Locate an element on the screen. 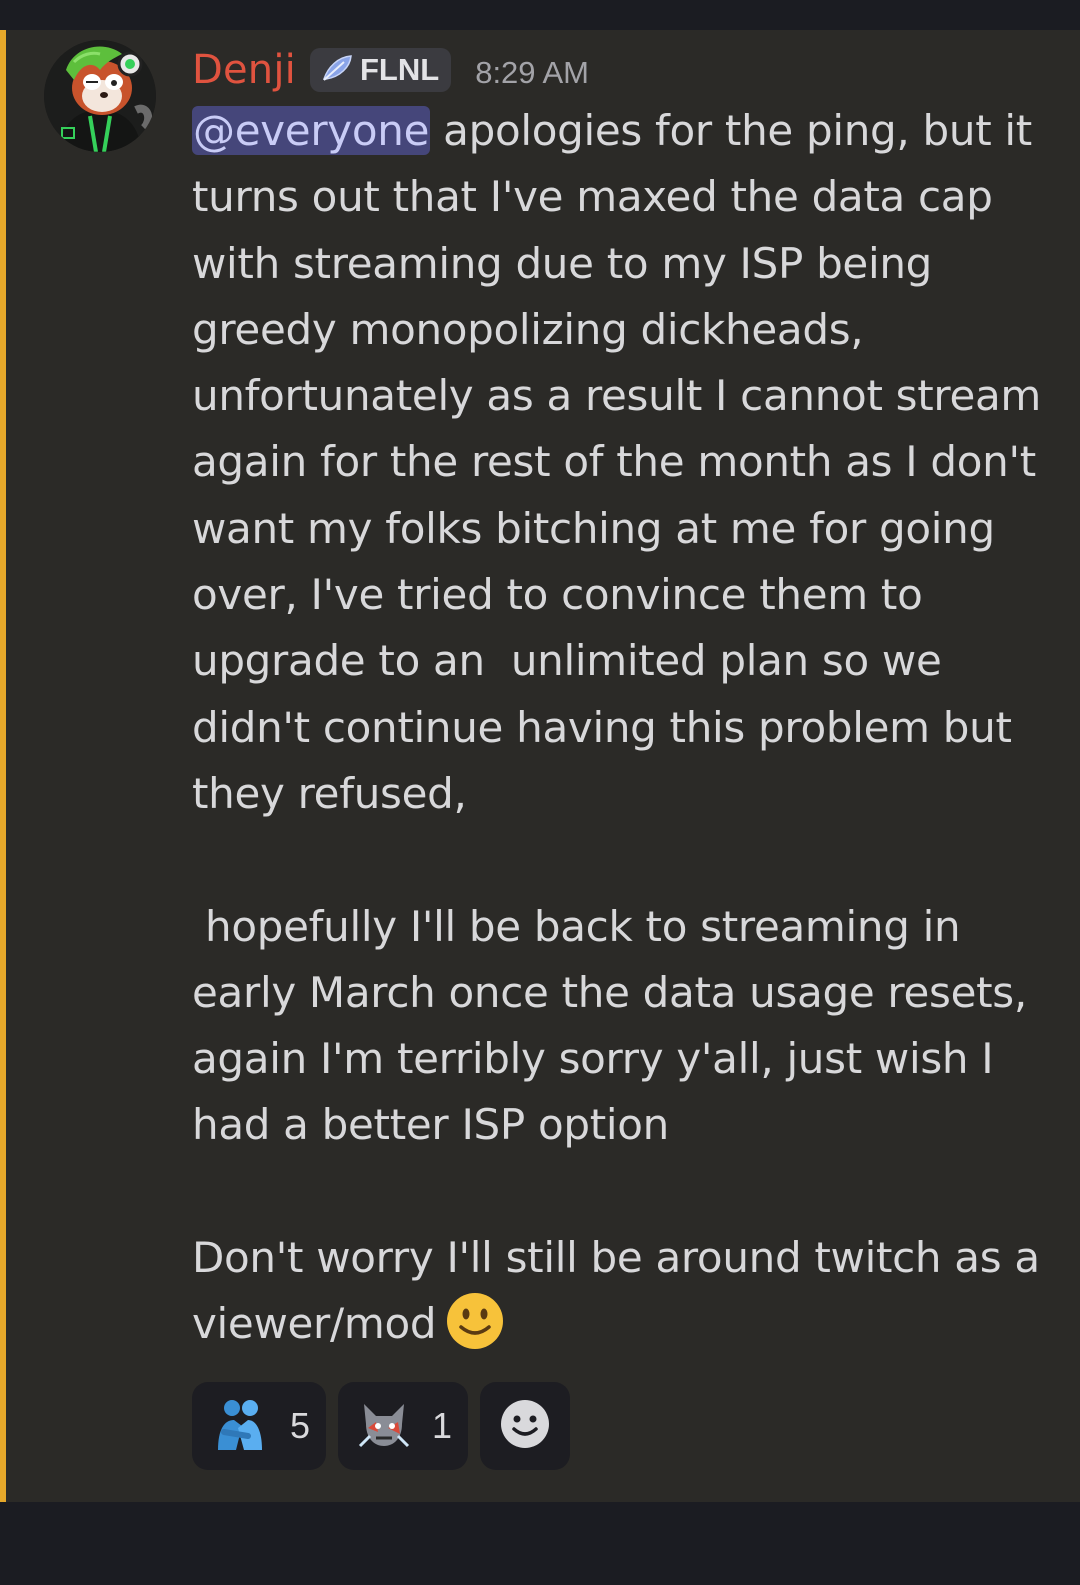  top-bar is located at coordinates (540, 15).